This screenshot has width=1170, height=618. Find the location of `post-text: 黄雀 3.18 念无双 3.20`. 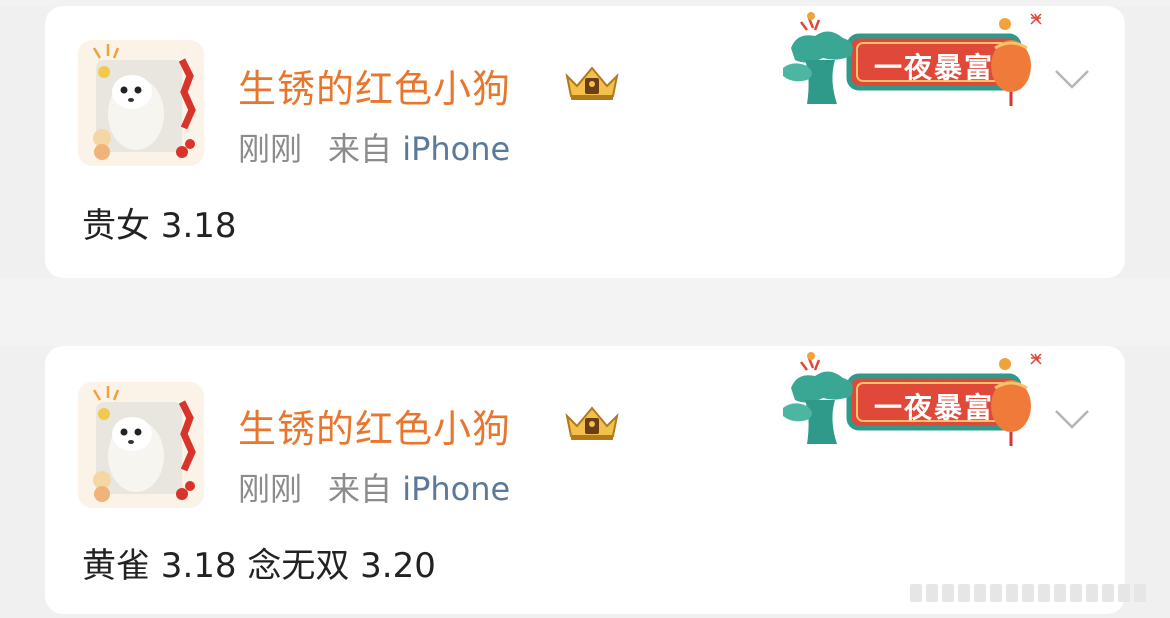

post-text: 黄雀 3.18 念无双 3.20 is located at coordinates (259, 566).